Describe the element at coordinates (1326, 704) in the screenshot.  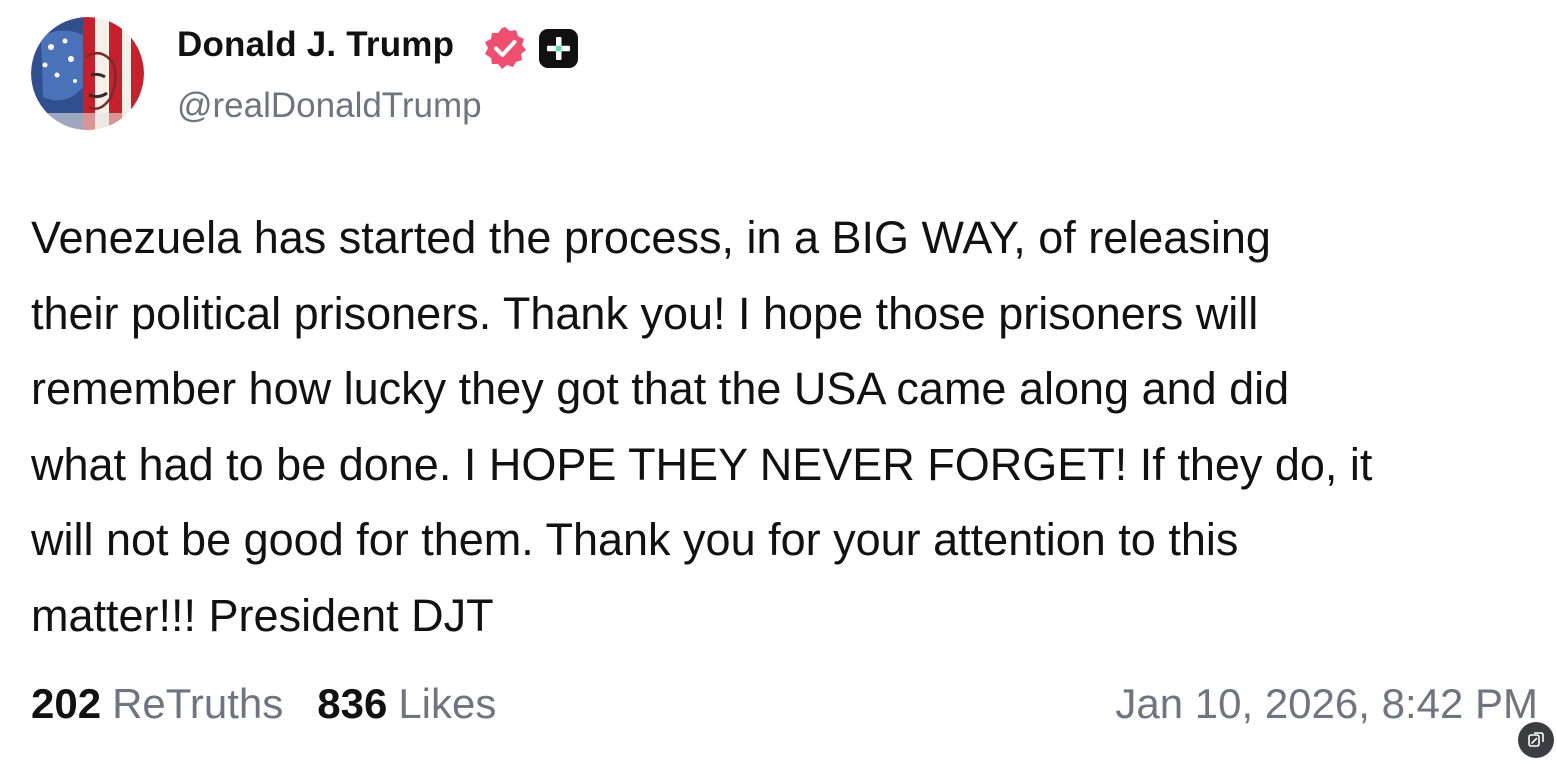
I see `post-timestamp: Jan 10, 2026, 8:42 PM` at that location.